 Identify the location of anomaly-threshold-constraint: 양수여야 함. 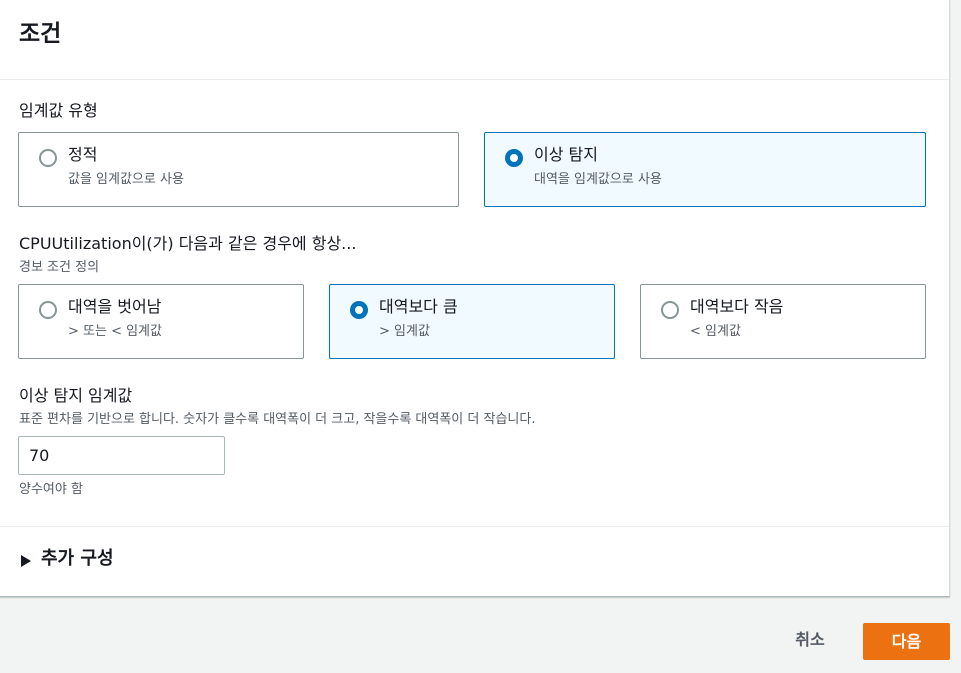
(51, 489).